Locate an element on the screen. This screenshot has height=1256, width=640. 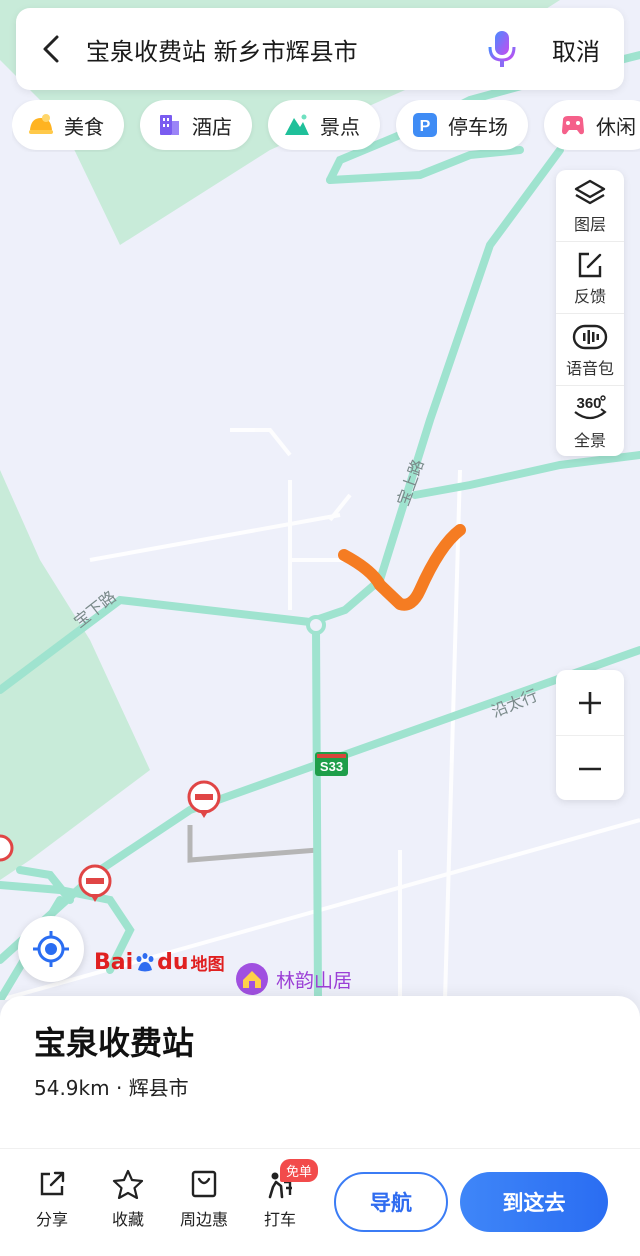
favorite-button: 收藏 is located at coordinates (128, 1198).